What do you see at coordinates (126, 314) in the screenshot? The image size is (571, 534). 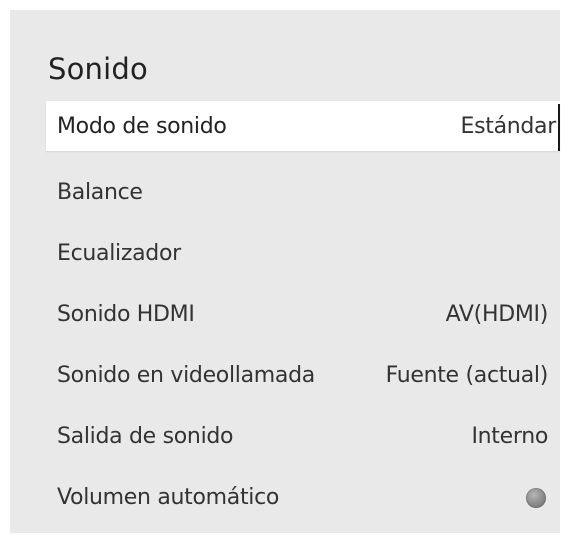 I see `menu-item-label: Sonido HDMI` at bounding box center [126, 314].